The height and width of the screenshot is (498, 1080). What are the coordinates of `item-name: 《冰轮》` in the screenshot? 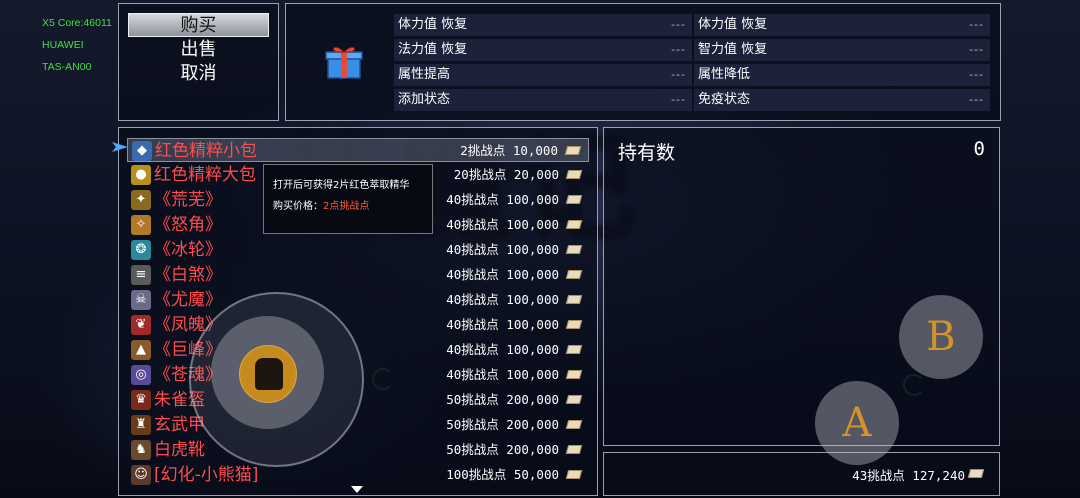 It's located at (188, 250).